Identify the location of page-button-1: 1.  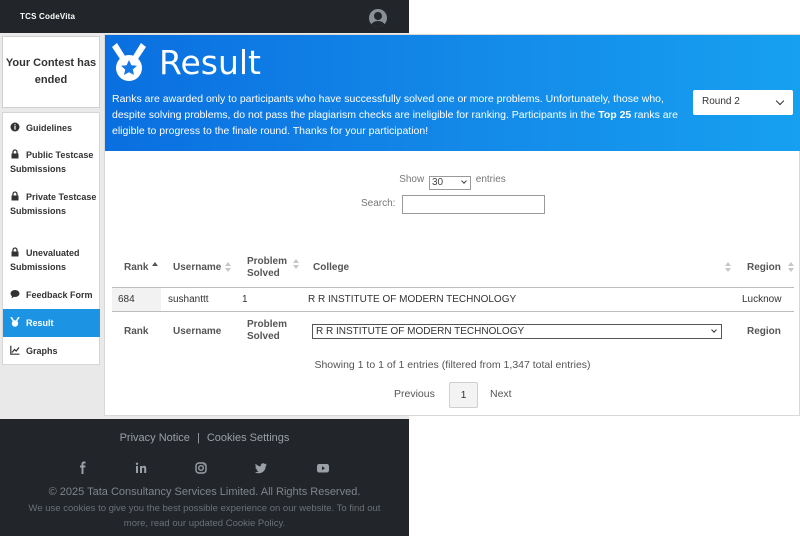
(463, 395).